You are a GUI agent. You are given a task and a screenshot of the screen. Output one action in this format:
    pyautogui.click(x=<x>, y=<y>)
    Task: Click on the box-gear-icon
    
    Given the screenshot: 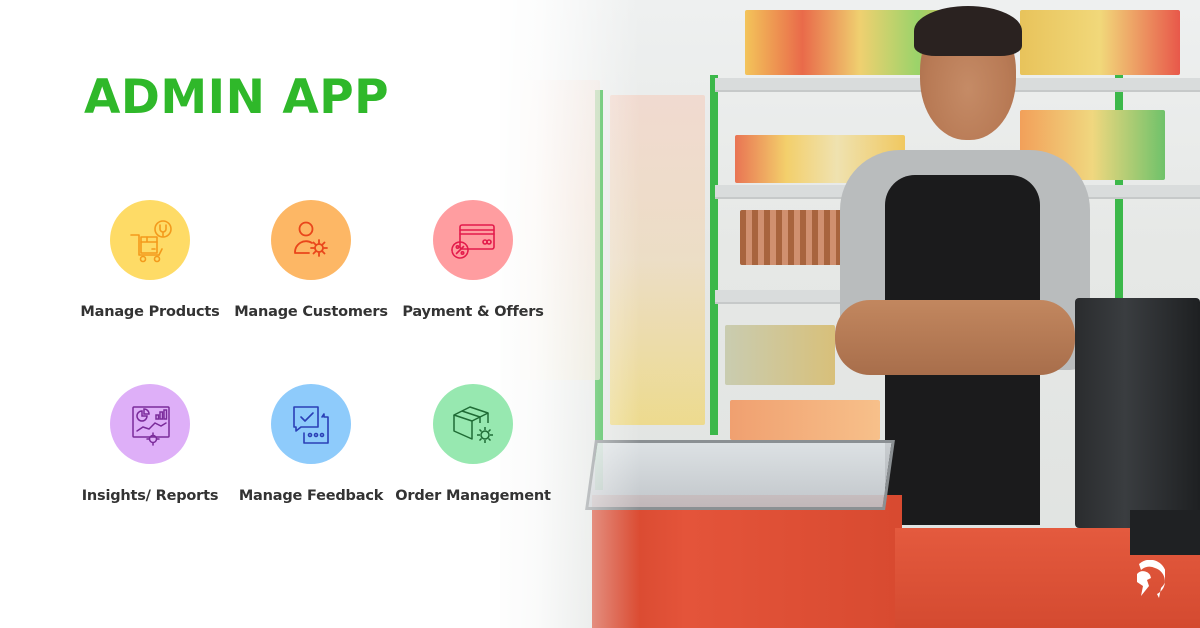 What is the action you would take?
    pyautogui.click(x=473, y=424)
    